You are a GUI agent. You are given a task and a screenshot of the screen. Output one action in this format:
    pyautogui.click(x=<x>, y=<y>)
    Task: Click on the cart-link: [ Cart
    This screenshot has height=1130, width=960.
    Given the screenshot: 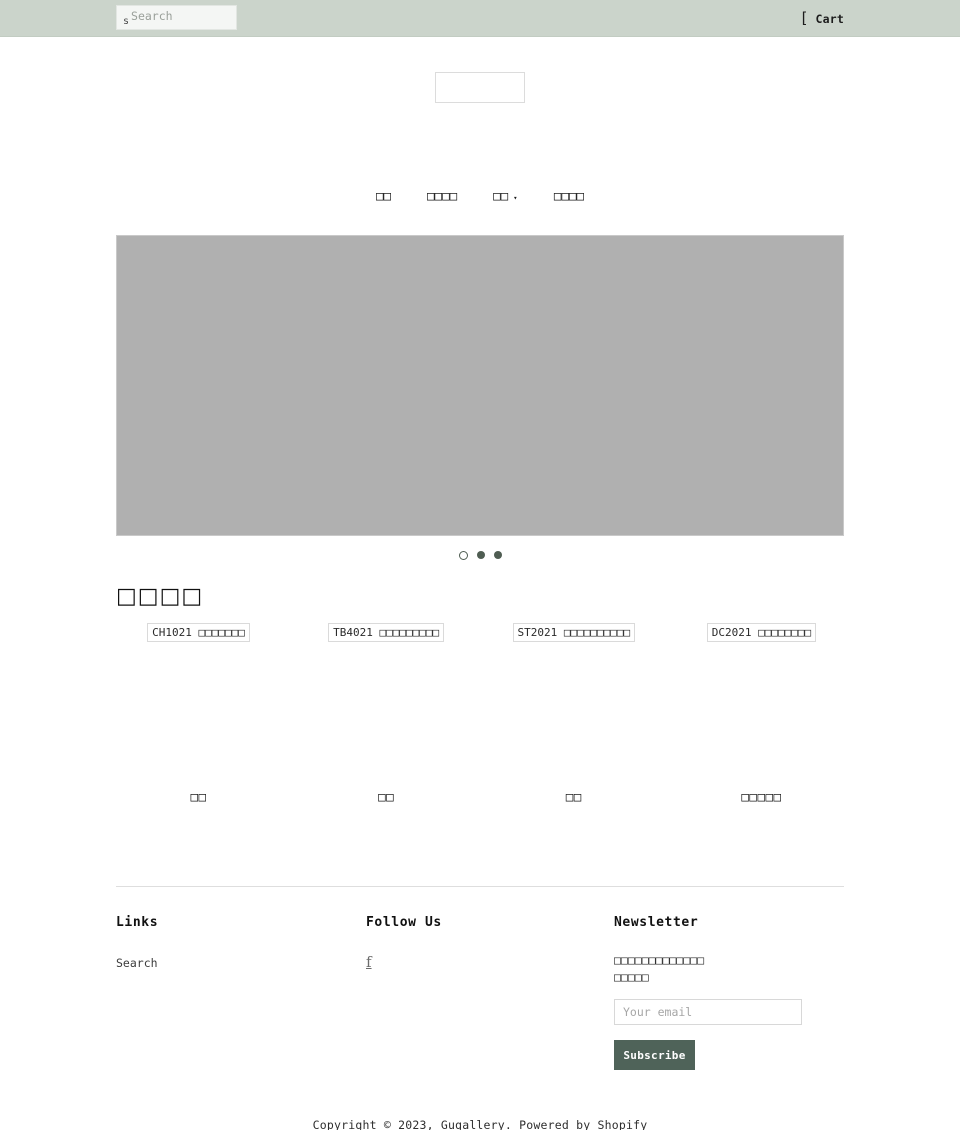 What is the action you would take?
    pyautogui.click(x=821, y=18)
    